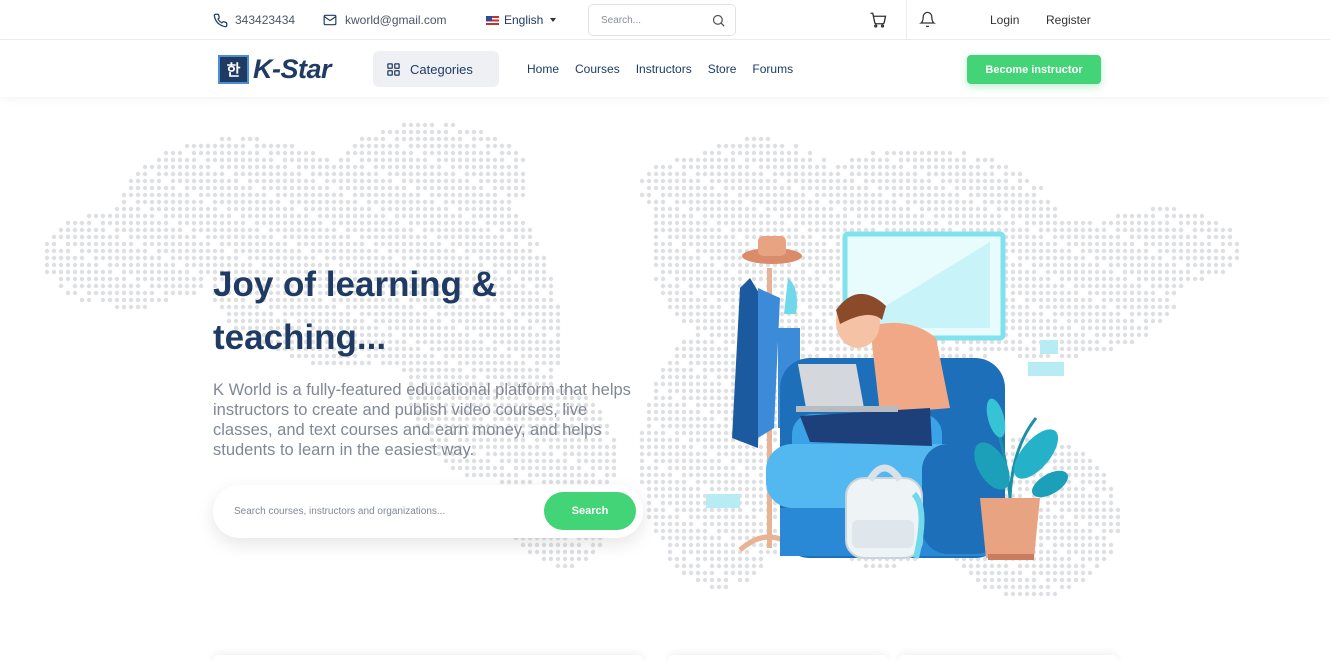 The width and height of the screenshot is (1330, 661). Describe the element at coordinates (441, 69) in the screenshot. I see `categories-label: Categories` at that location.